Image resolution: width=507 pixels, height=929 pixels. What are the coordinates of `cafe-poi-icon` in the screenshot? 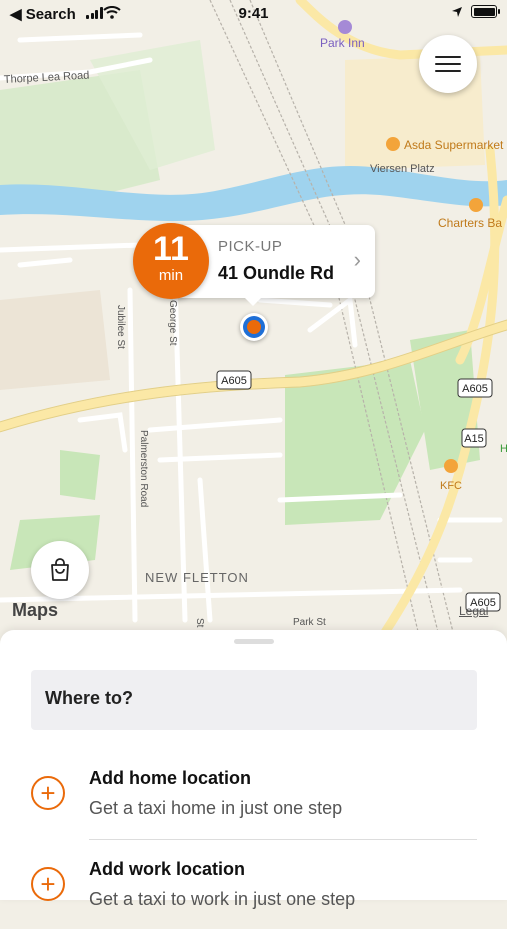 It's located at (476, 205).